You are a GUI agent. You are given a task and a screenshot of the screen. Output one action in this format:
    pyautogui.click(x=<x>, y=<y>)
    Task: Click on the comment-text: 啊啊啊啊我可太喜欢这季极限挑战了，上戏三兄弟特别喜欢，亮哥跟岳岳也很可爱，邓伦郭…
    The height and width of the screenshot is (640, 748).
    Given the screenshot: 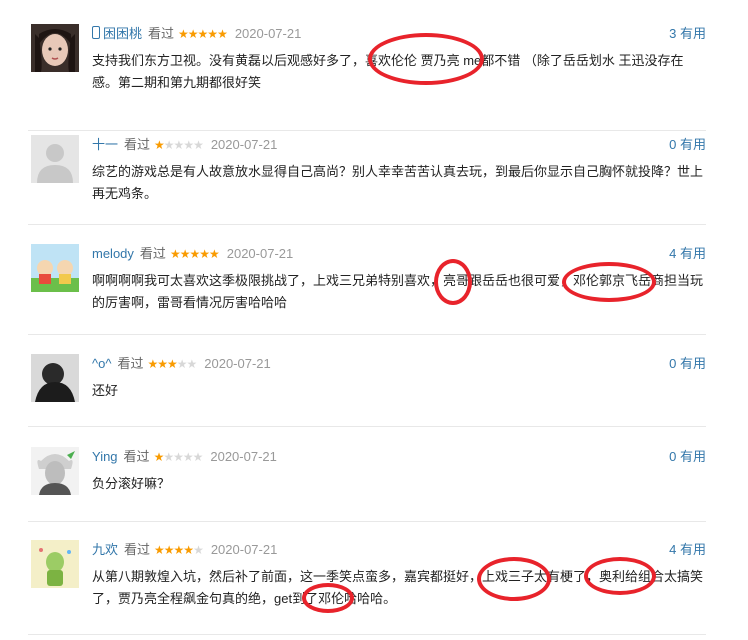 What is the action you would take?
    pyautogui.click(x=398, y=291)
    